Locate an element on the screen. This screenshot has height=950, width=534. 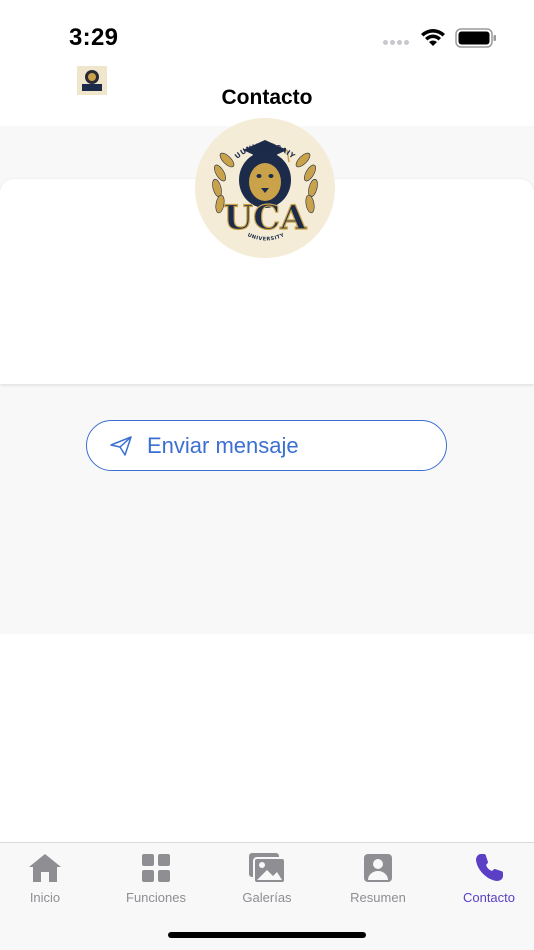
cellular-signal-icon is located at coordinates (396, 42).